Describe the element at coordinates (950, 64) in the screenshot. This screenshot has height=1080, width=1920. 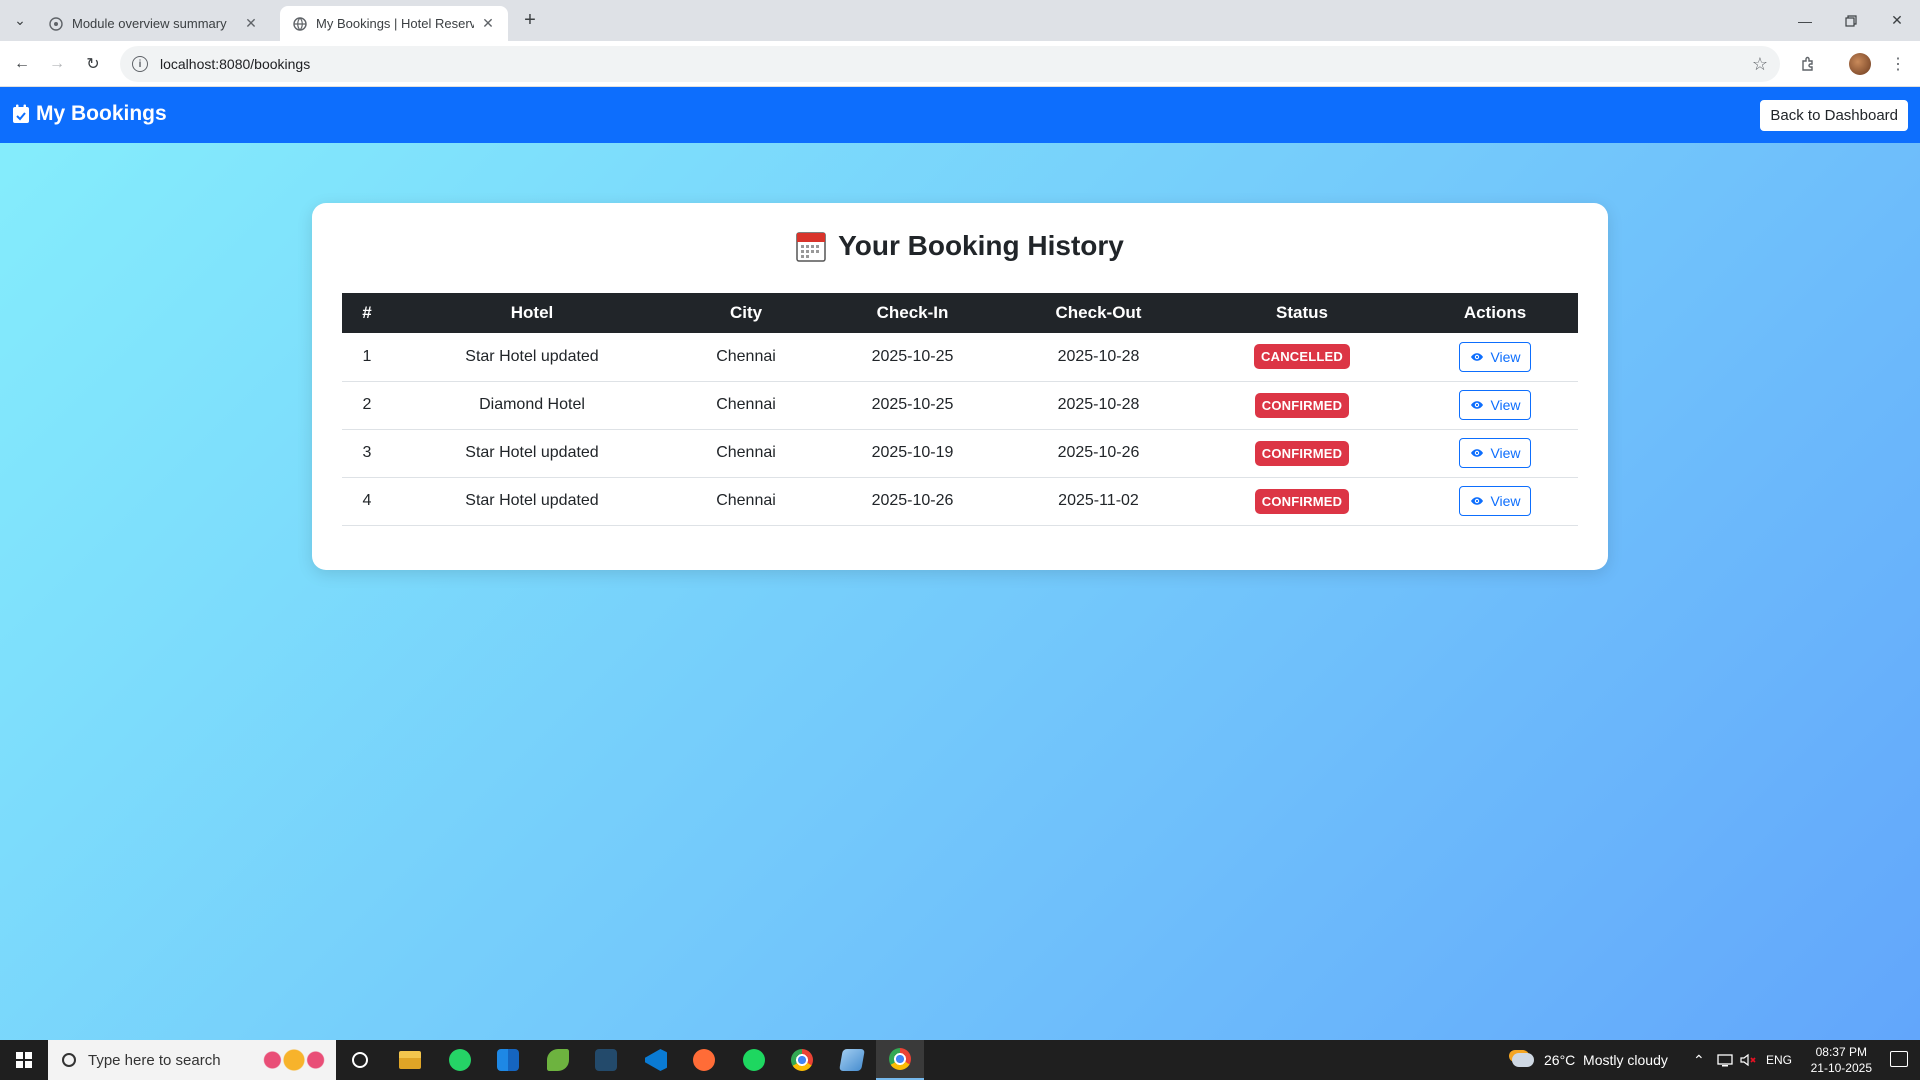
I see `address-bar: i localhost:8080/bookings ☆` at that location.